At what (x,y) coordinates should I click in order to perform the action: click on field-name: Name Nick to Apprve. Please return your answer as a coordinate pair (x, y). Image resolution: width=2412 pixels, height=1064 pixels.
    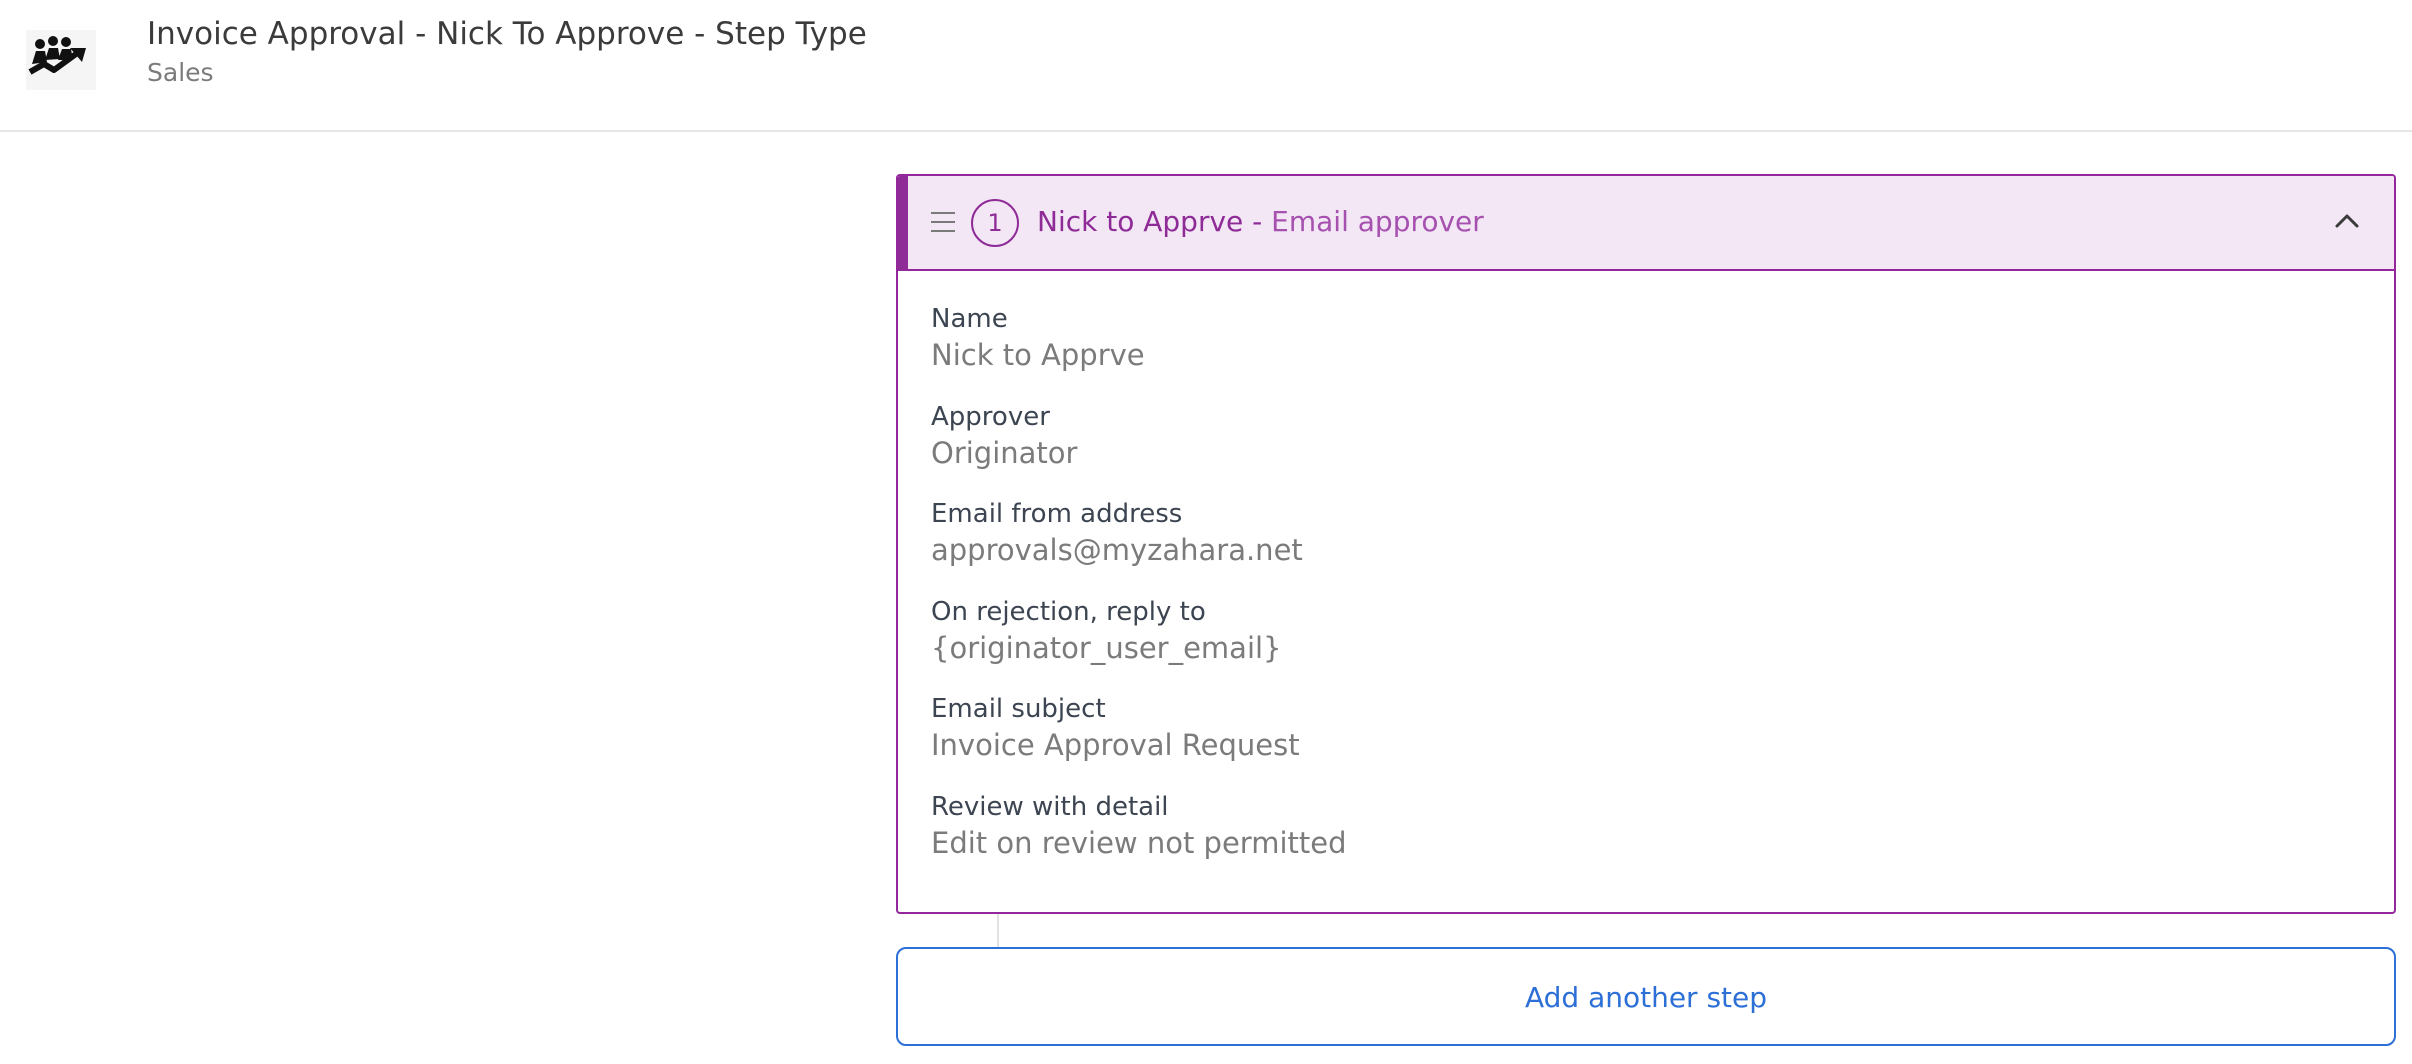
    Looking at the image, I should click on (1631, 351).